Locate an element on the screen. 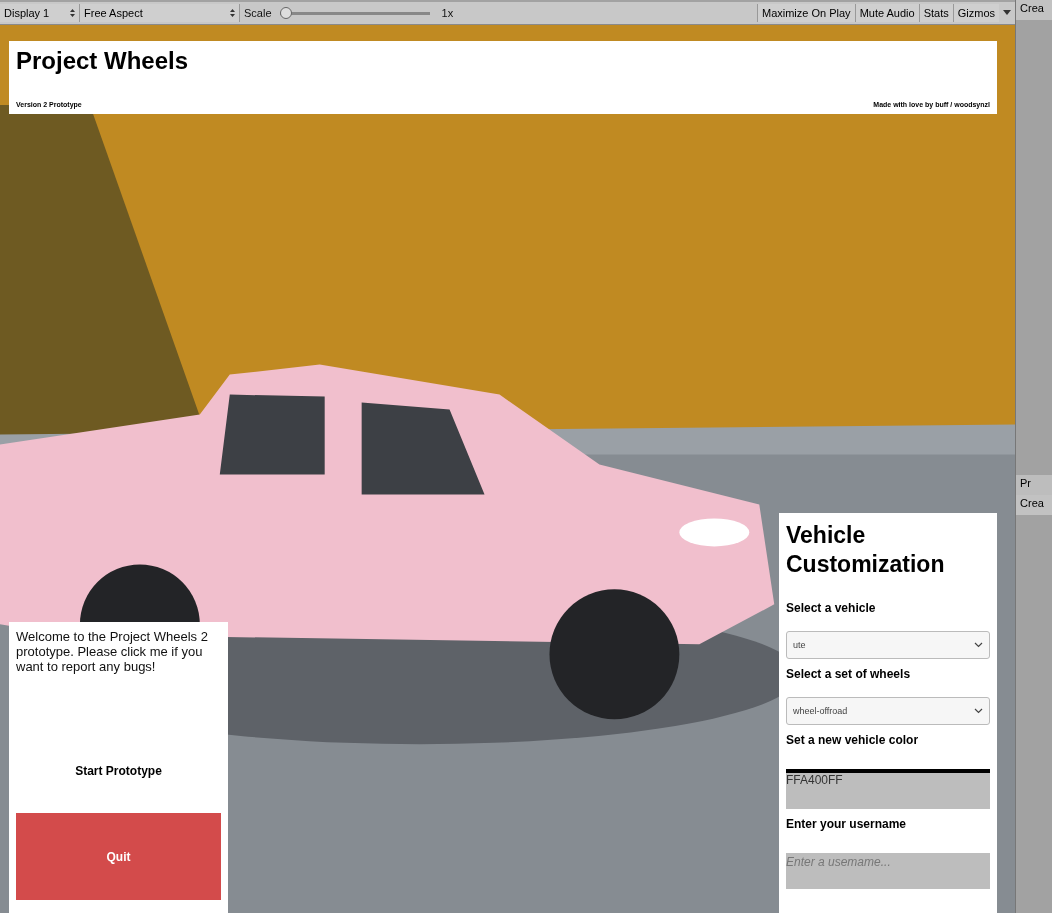 The height and width of the screenshot is (913, 1052). field-label: Select a vehicle is located at coordinates (831, 608).